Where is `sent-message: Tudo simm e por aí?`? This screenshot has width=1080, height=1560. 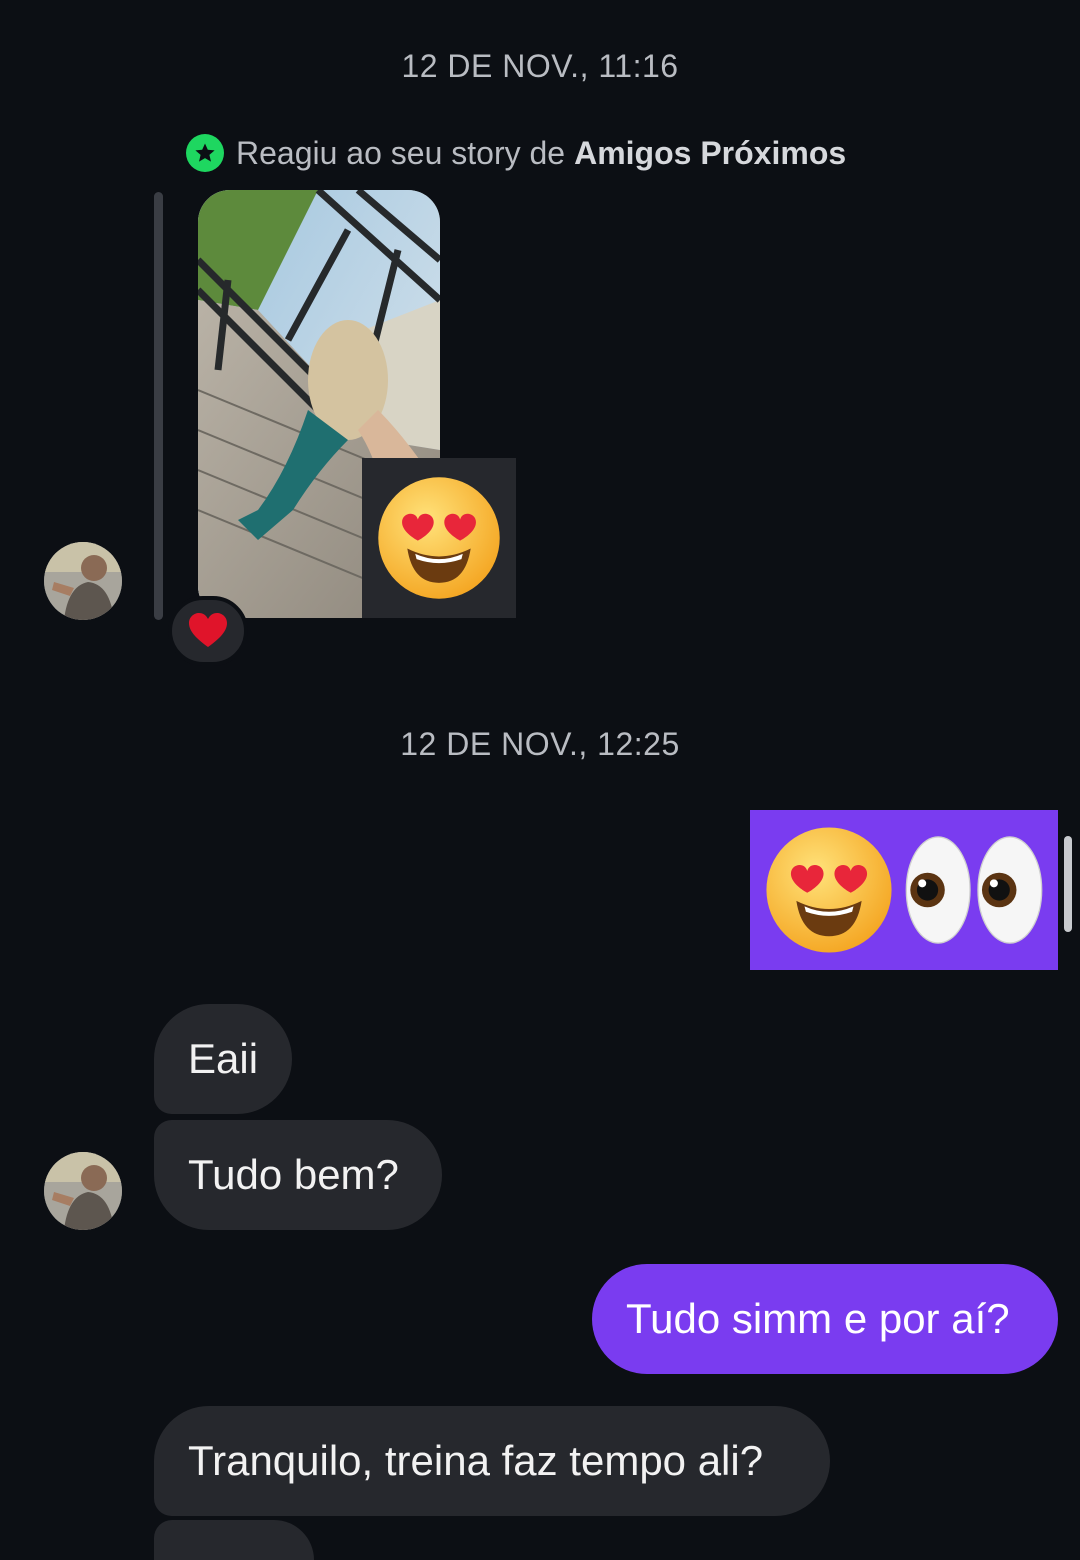
sent-message: Tudo simm e por aí? is located at coordinates (825, 1319).